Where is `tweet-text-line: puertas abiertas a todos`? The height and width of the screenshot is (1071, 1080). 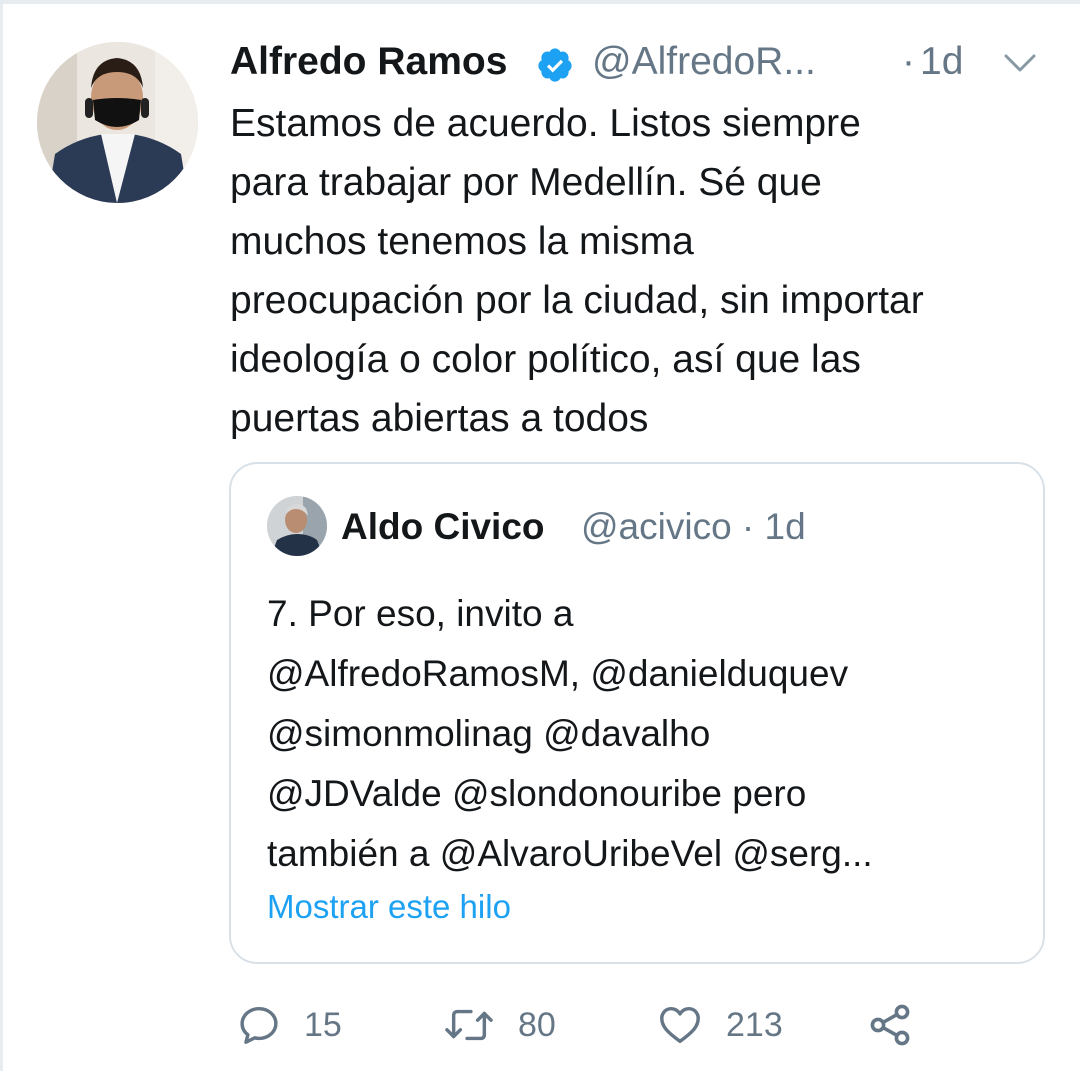
tweet-text-line: puertas abiertas a todos is located at coordinates (439, 418).